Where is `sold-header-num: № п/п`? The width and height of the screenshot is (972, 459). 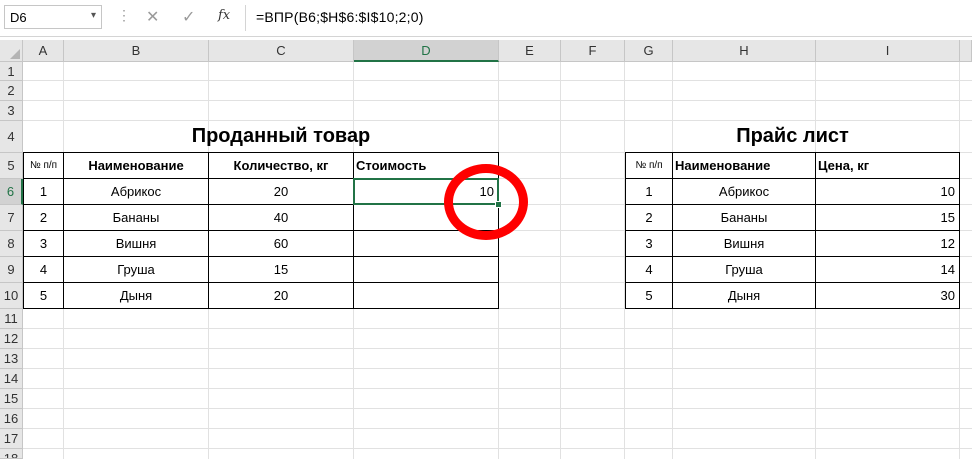
sold-header-num: № п/п is located at coordinates (43, 165).